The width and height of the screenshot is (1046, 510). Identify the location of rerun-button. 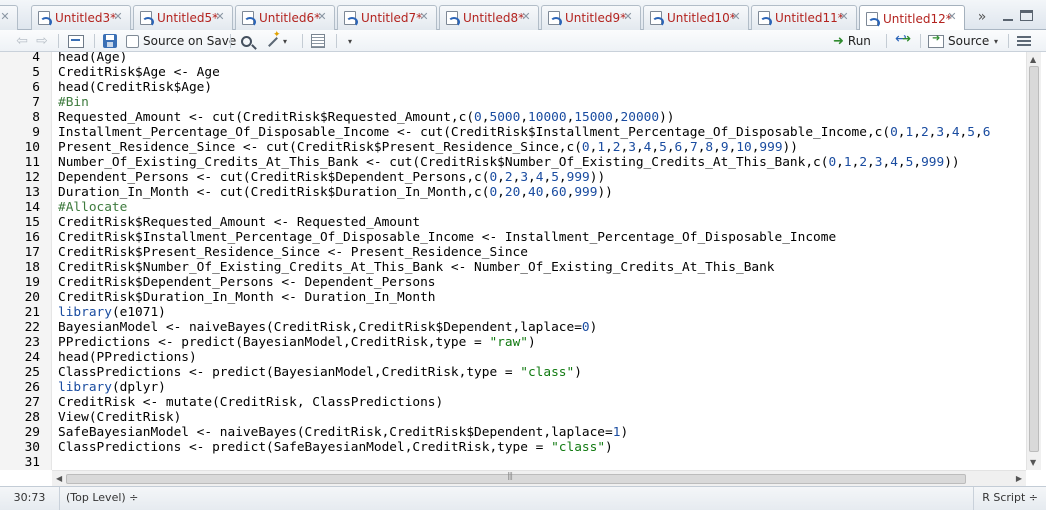
(904, 40).